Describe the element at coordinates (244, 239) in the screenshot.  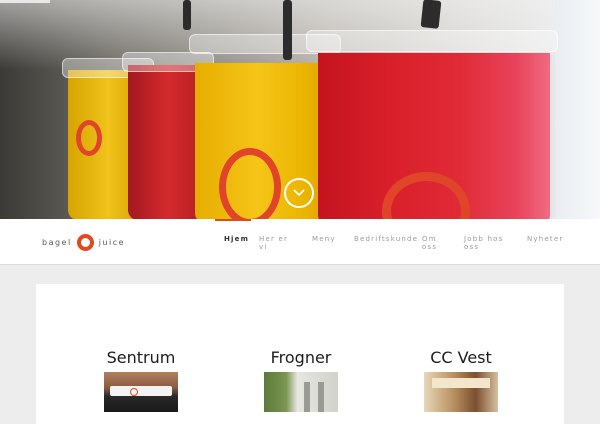
I see `nav-item-hjem: Hjem` at that location.